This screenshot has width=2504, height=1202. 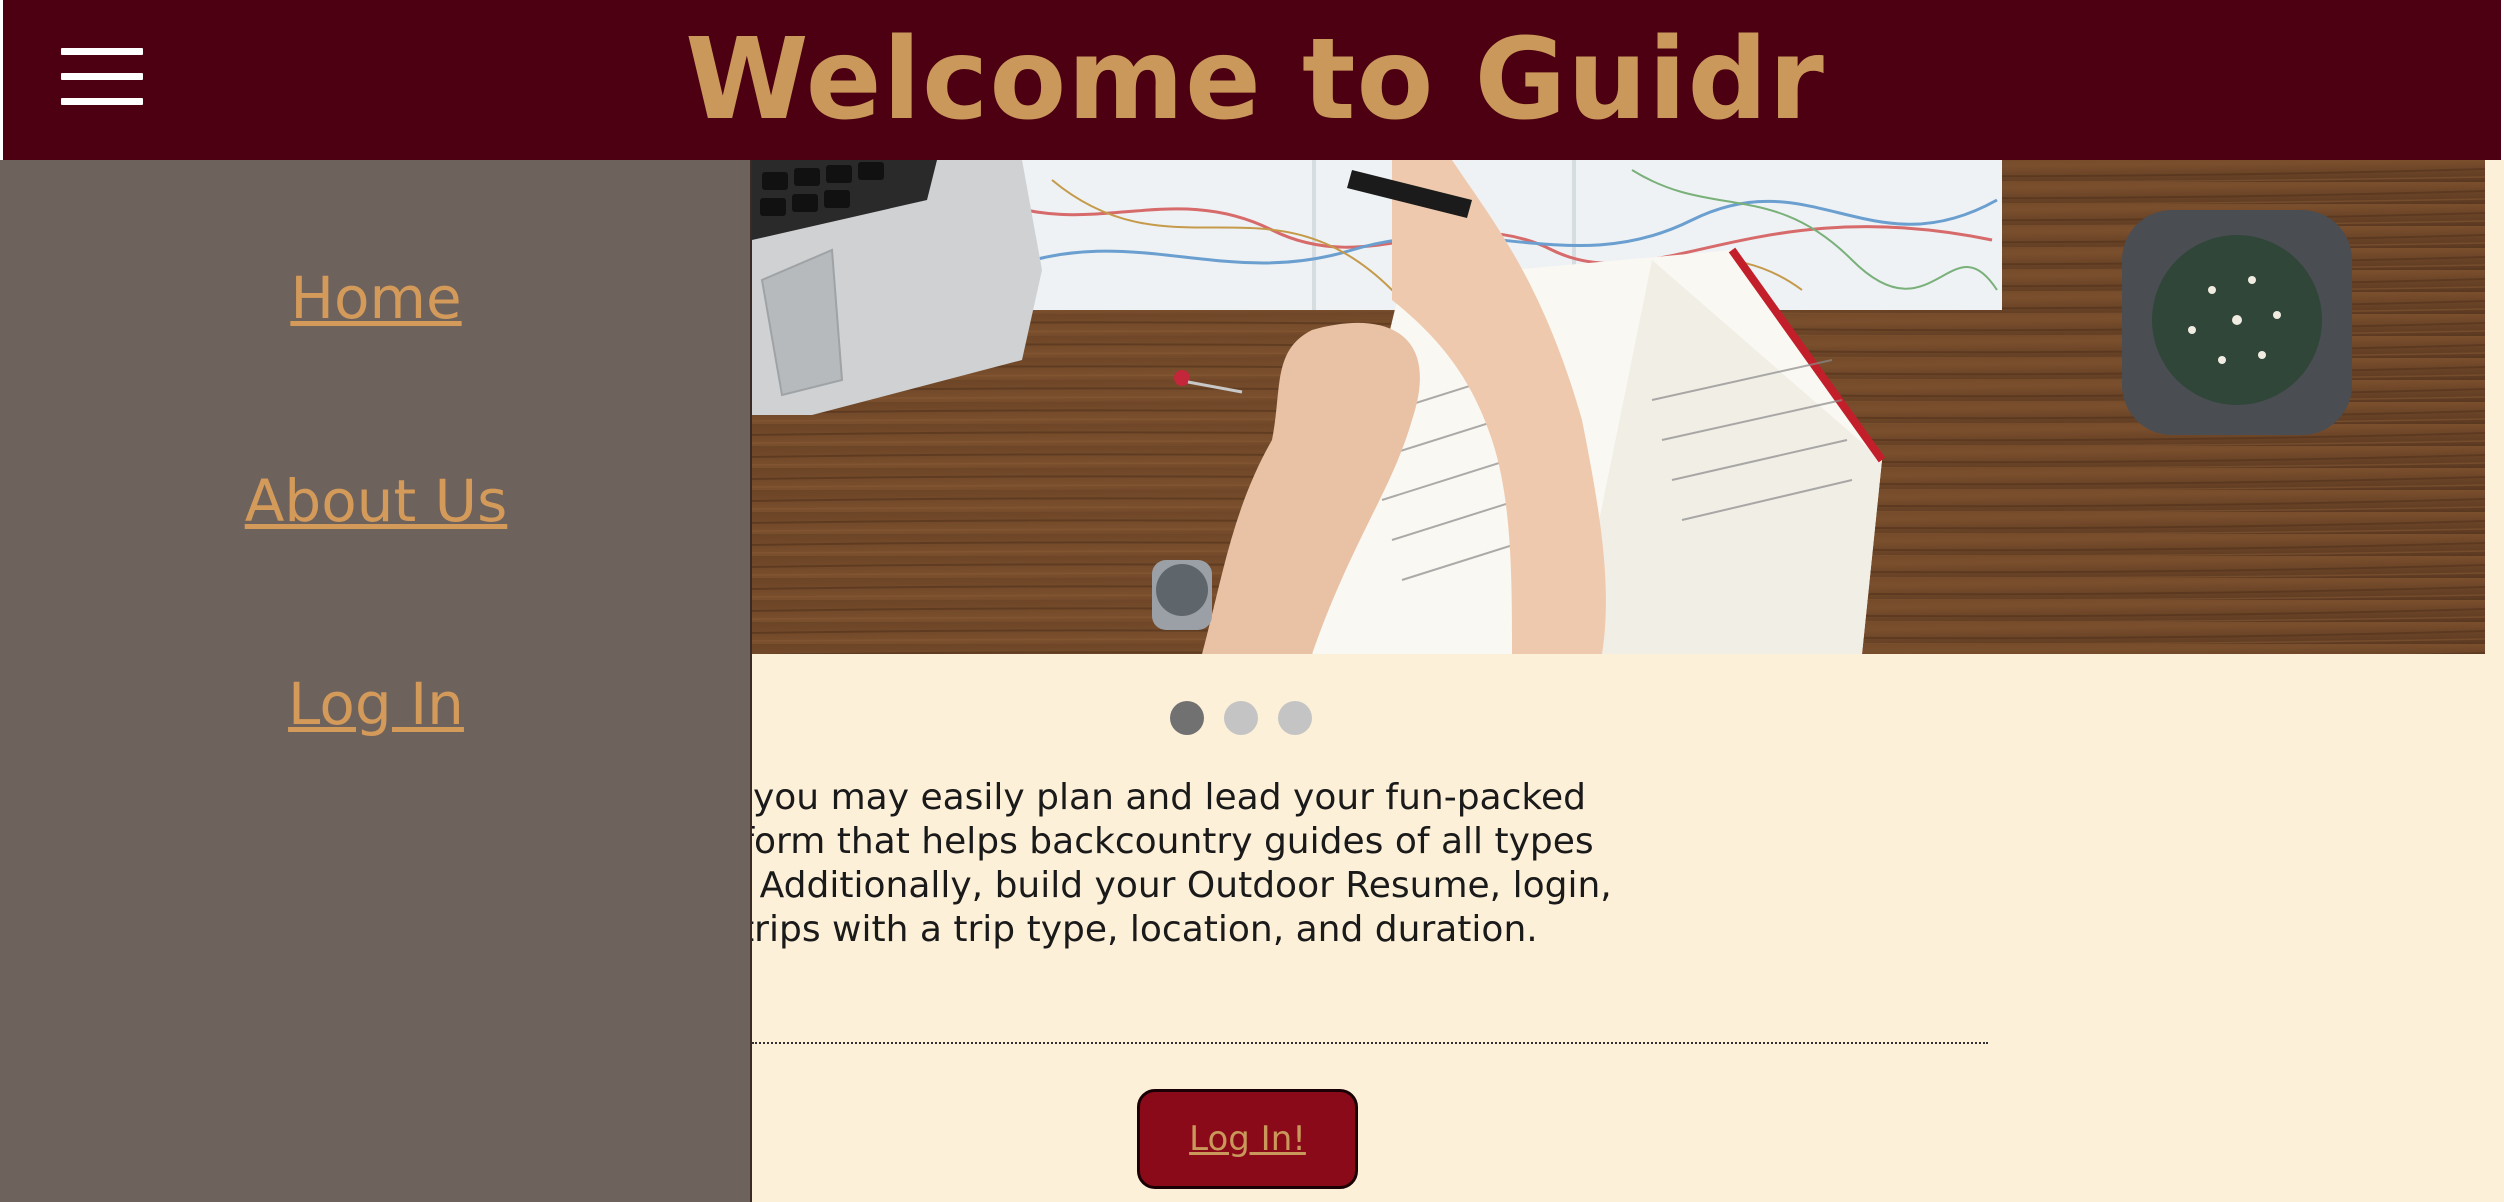 What do you see at coordinates (376, 704) in the screenshot?
I see `drawer-link-log-in: Log In` at bounding box center [376, 704].